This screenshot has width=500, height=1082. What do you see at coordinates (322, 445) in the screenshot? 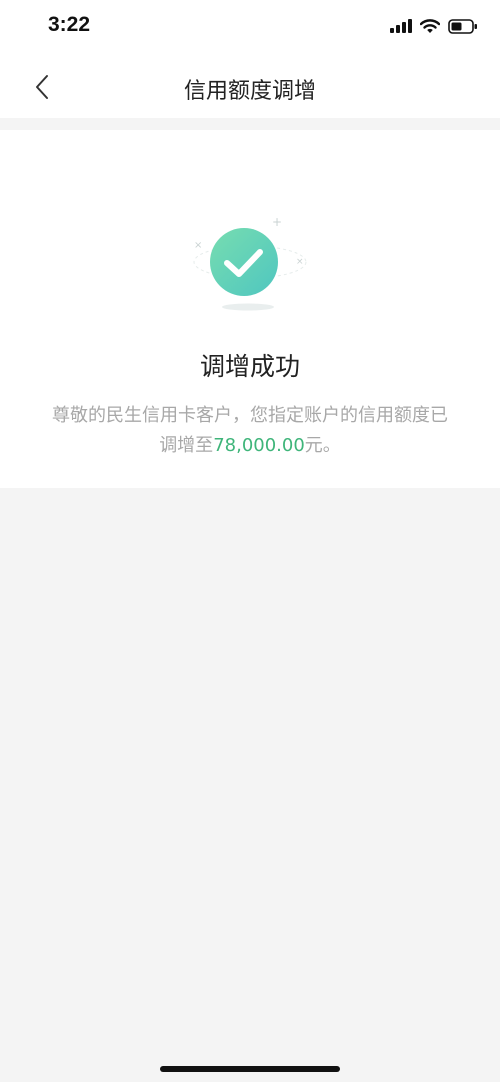
I see `message-suffix: 元。` at bounding box center [322, 445].